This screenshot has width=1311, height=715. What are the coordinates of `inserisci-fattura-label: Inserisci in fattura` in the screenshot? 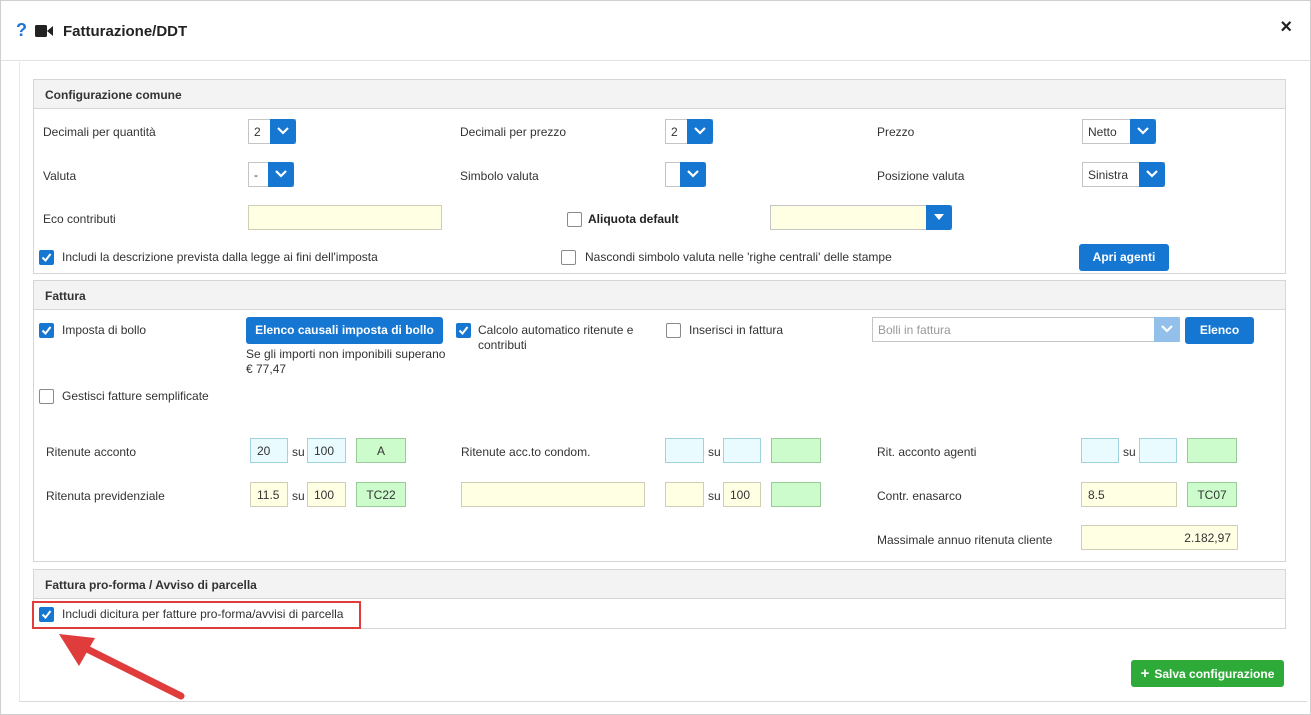 It's located at (736, 330).